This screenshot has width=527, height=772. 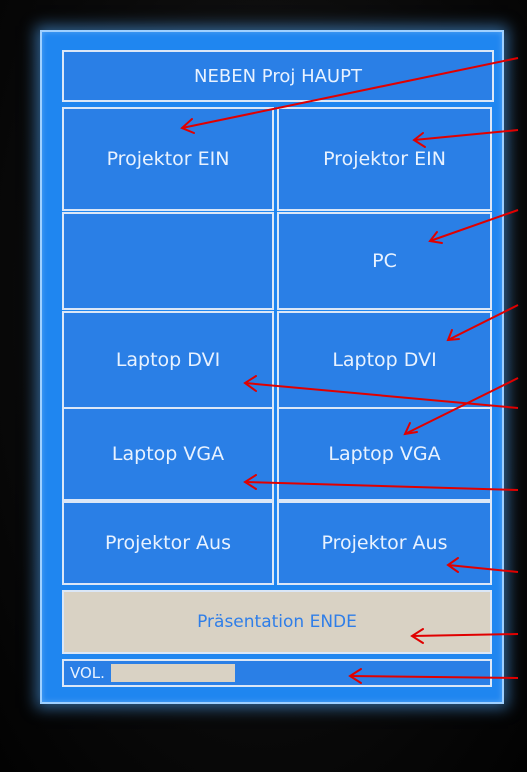 I want to click on right-projector-off-label: Projektor Aus, so click(x=384, y=543).